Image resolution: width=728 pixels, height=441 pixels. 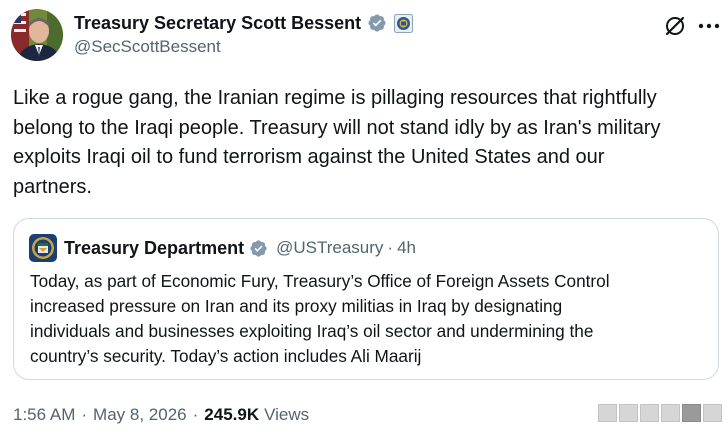 What do you see at coordinates (406, 248) in the screenshot?
I see `quote-timestamp: 4h` at bounding box center [406, 248].